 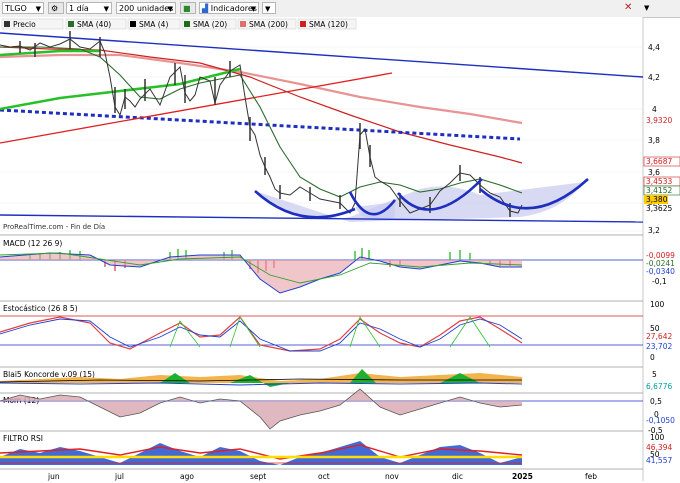 I want to click on price-value-tags: 3,9320 3,6687 3,4533 3,4152 3,380 3,3625, so click(x=661, y=164).